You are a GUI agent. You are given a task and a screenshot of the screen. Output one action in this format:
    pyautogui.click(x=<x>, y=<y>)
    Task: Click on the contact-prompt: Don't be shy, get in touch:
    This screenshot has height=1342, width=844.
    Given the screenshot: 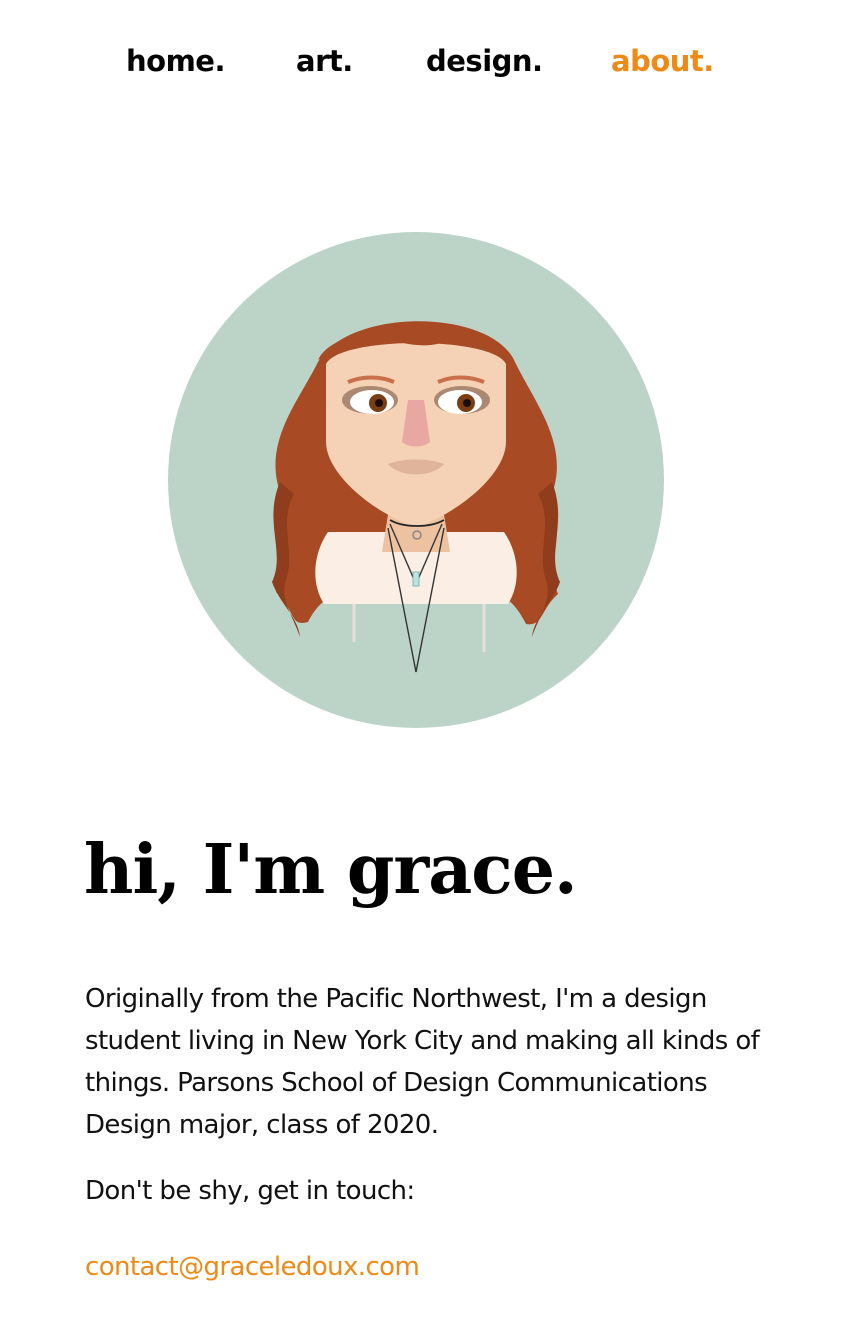 What is the action you would take?
    pyautogui.click(x=250, y=1191)
    